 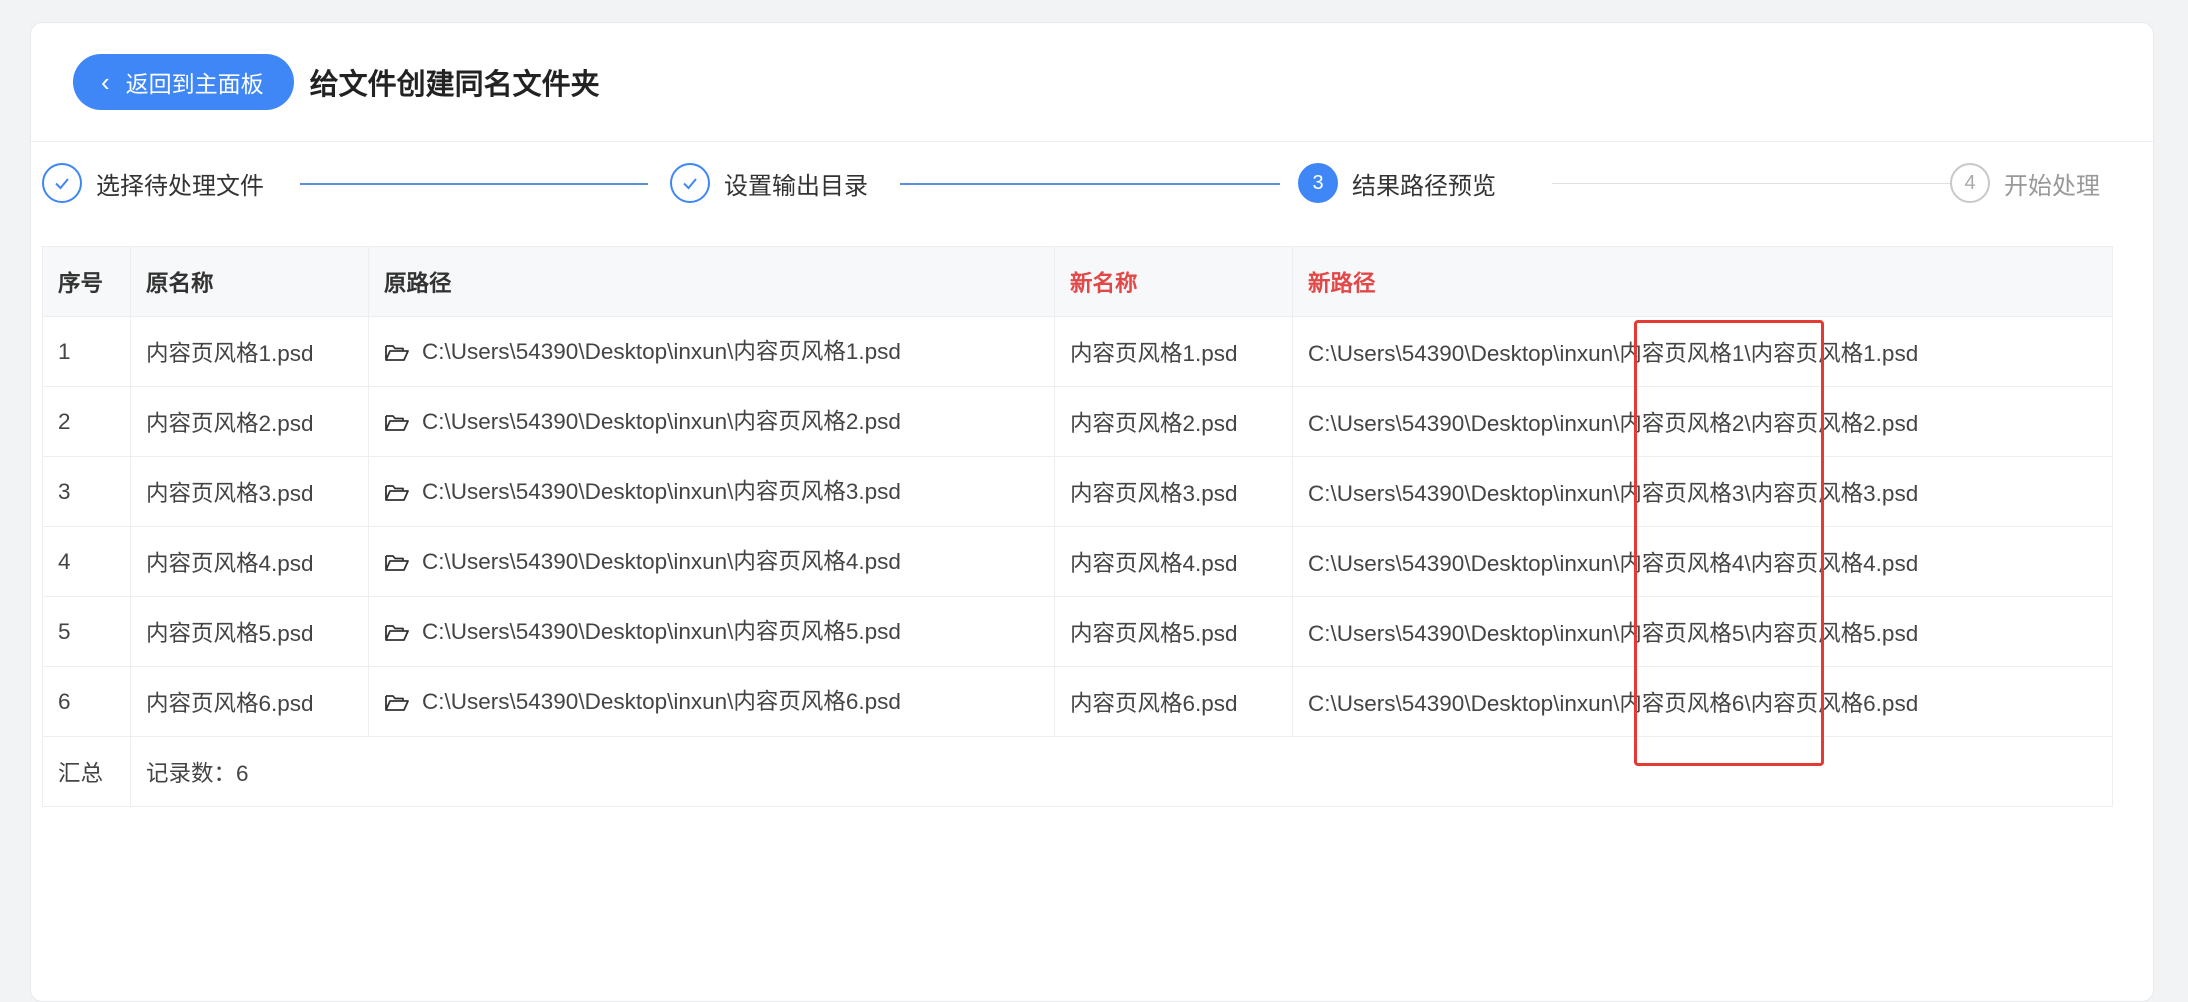 What do you see at coordinates (1173, 351) in the screenshot?
I see `cell-new-name: 内容页风格1.psd` at bounding box center [1173, 351].